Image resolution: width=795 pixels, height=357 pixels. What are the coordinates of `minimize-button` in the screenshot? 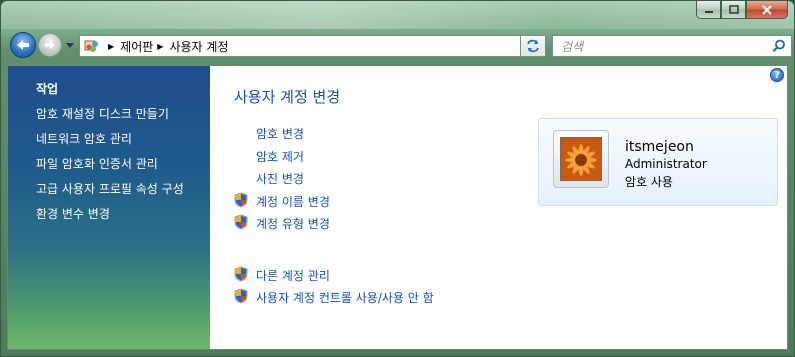 It's located at (708, 10).